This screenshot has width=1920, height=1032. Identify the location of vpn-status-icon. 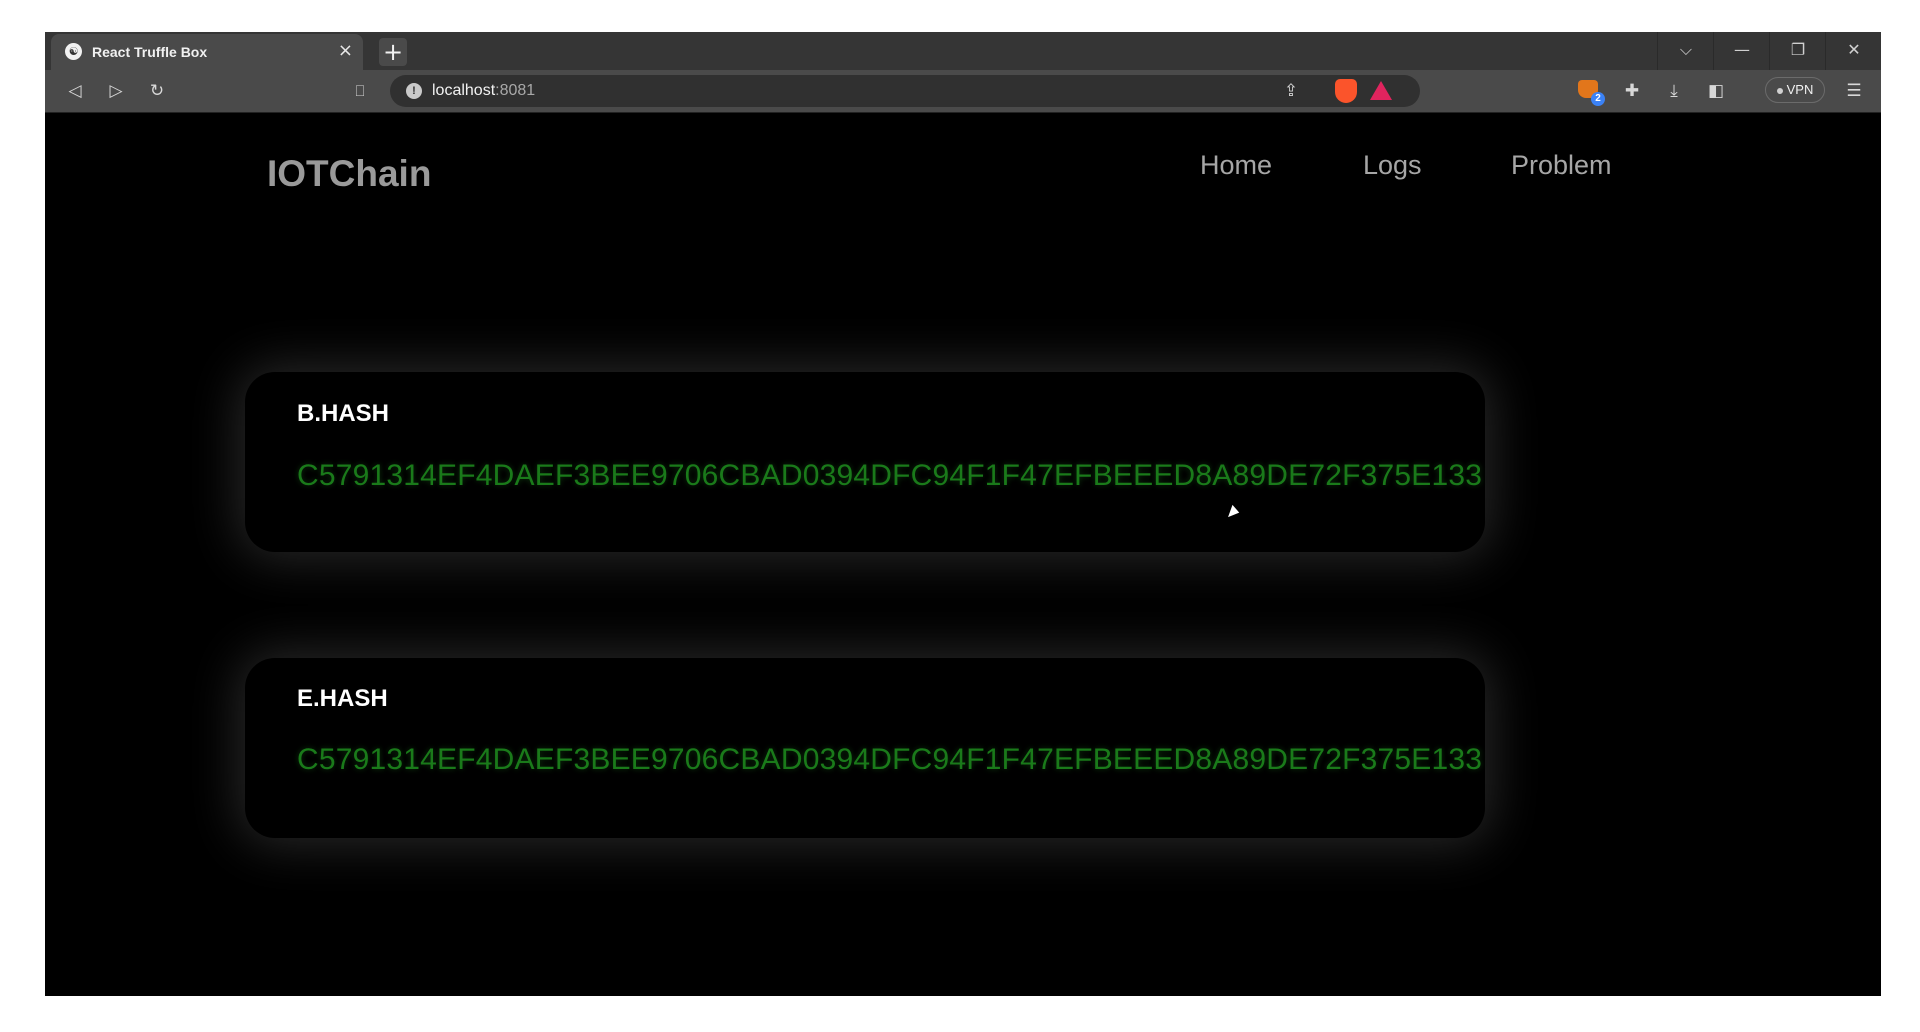
(1779, 90).